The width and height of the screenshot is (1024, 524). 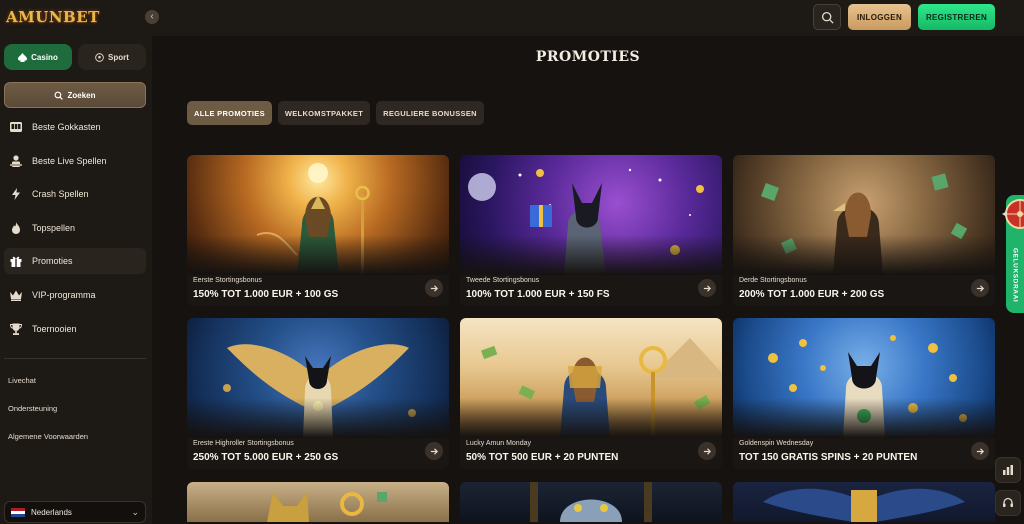 I want to click on gift-icon, so click(x=16, y=261).